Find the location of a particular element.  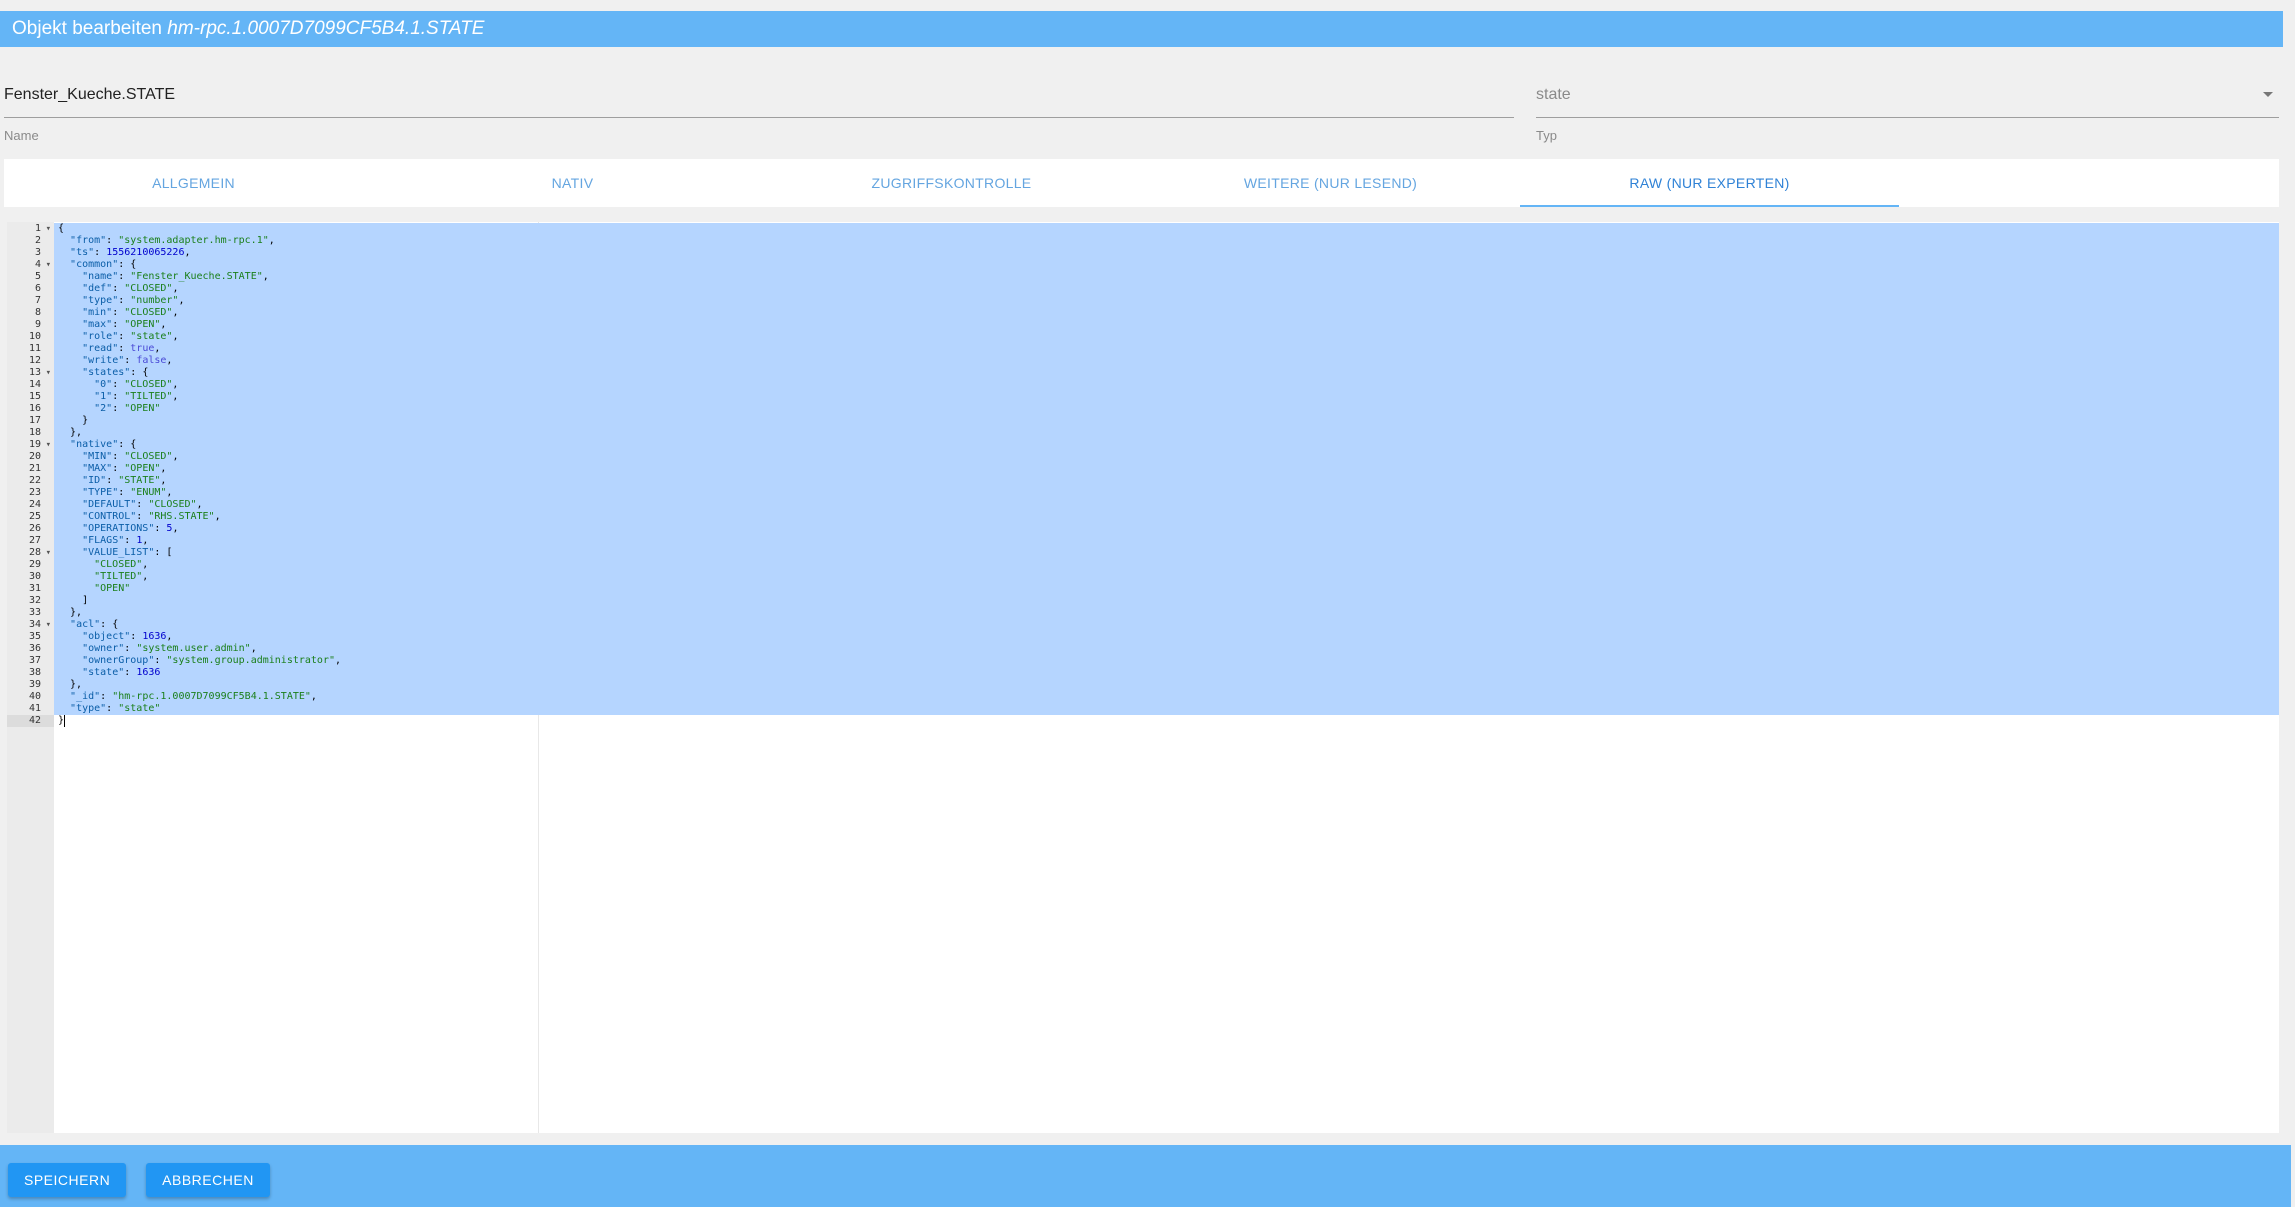

code-line: "CLOSED", is located at coordinates (121, 564).